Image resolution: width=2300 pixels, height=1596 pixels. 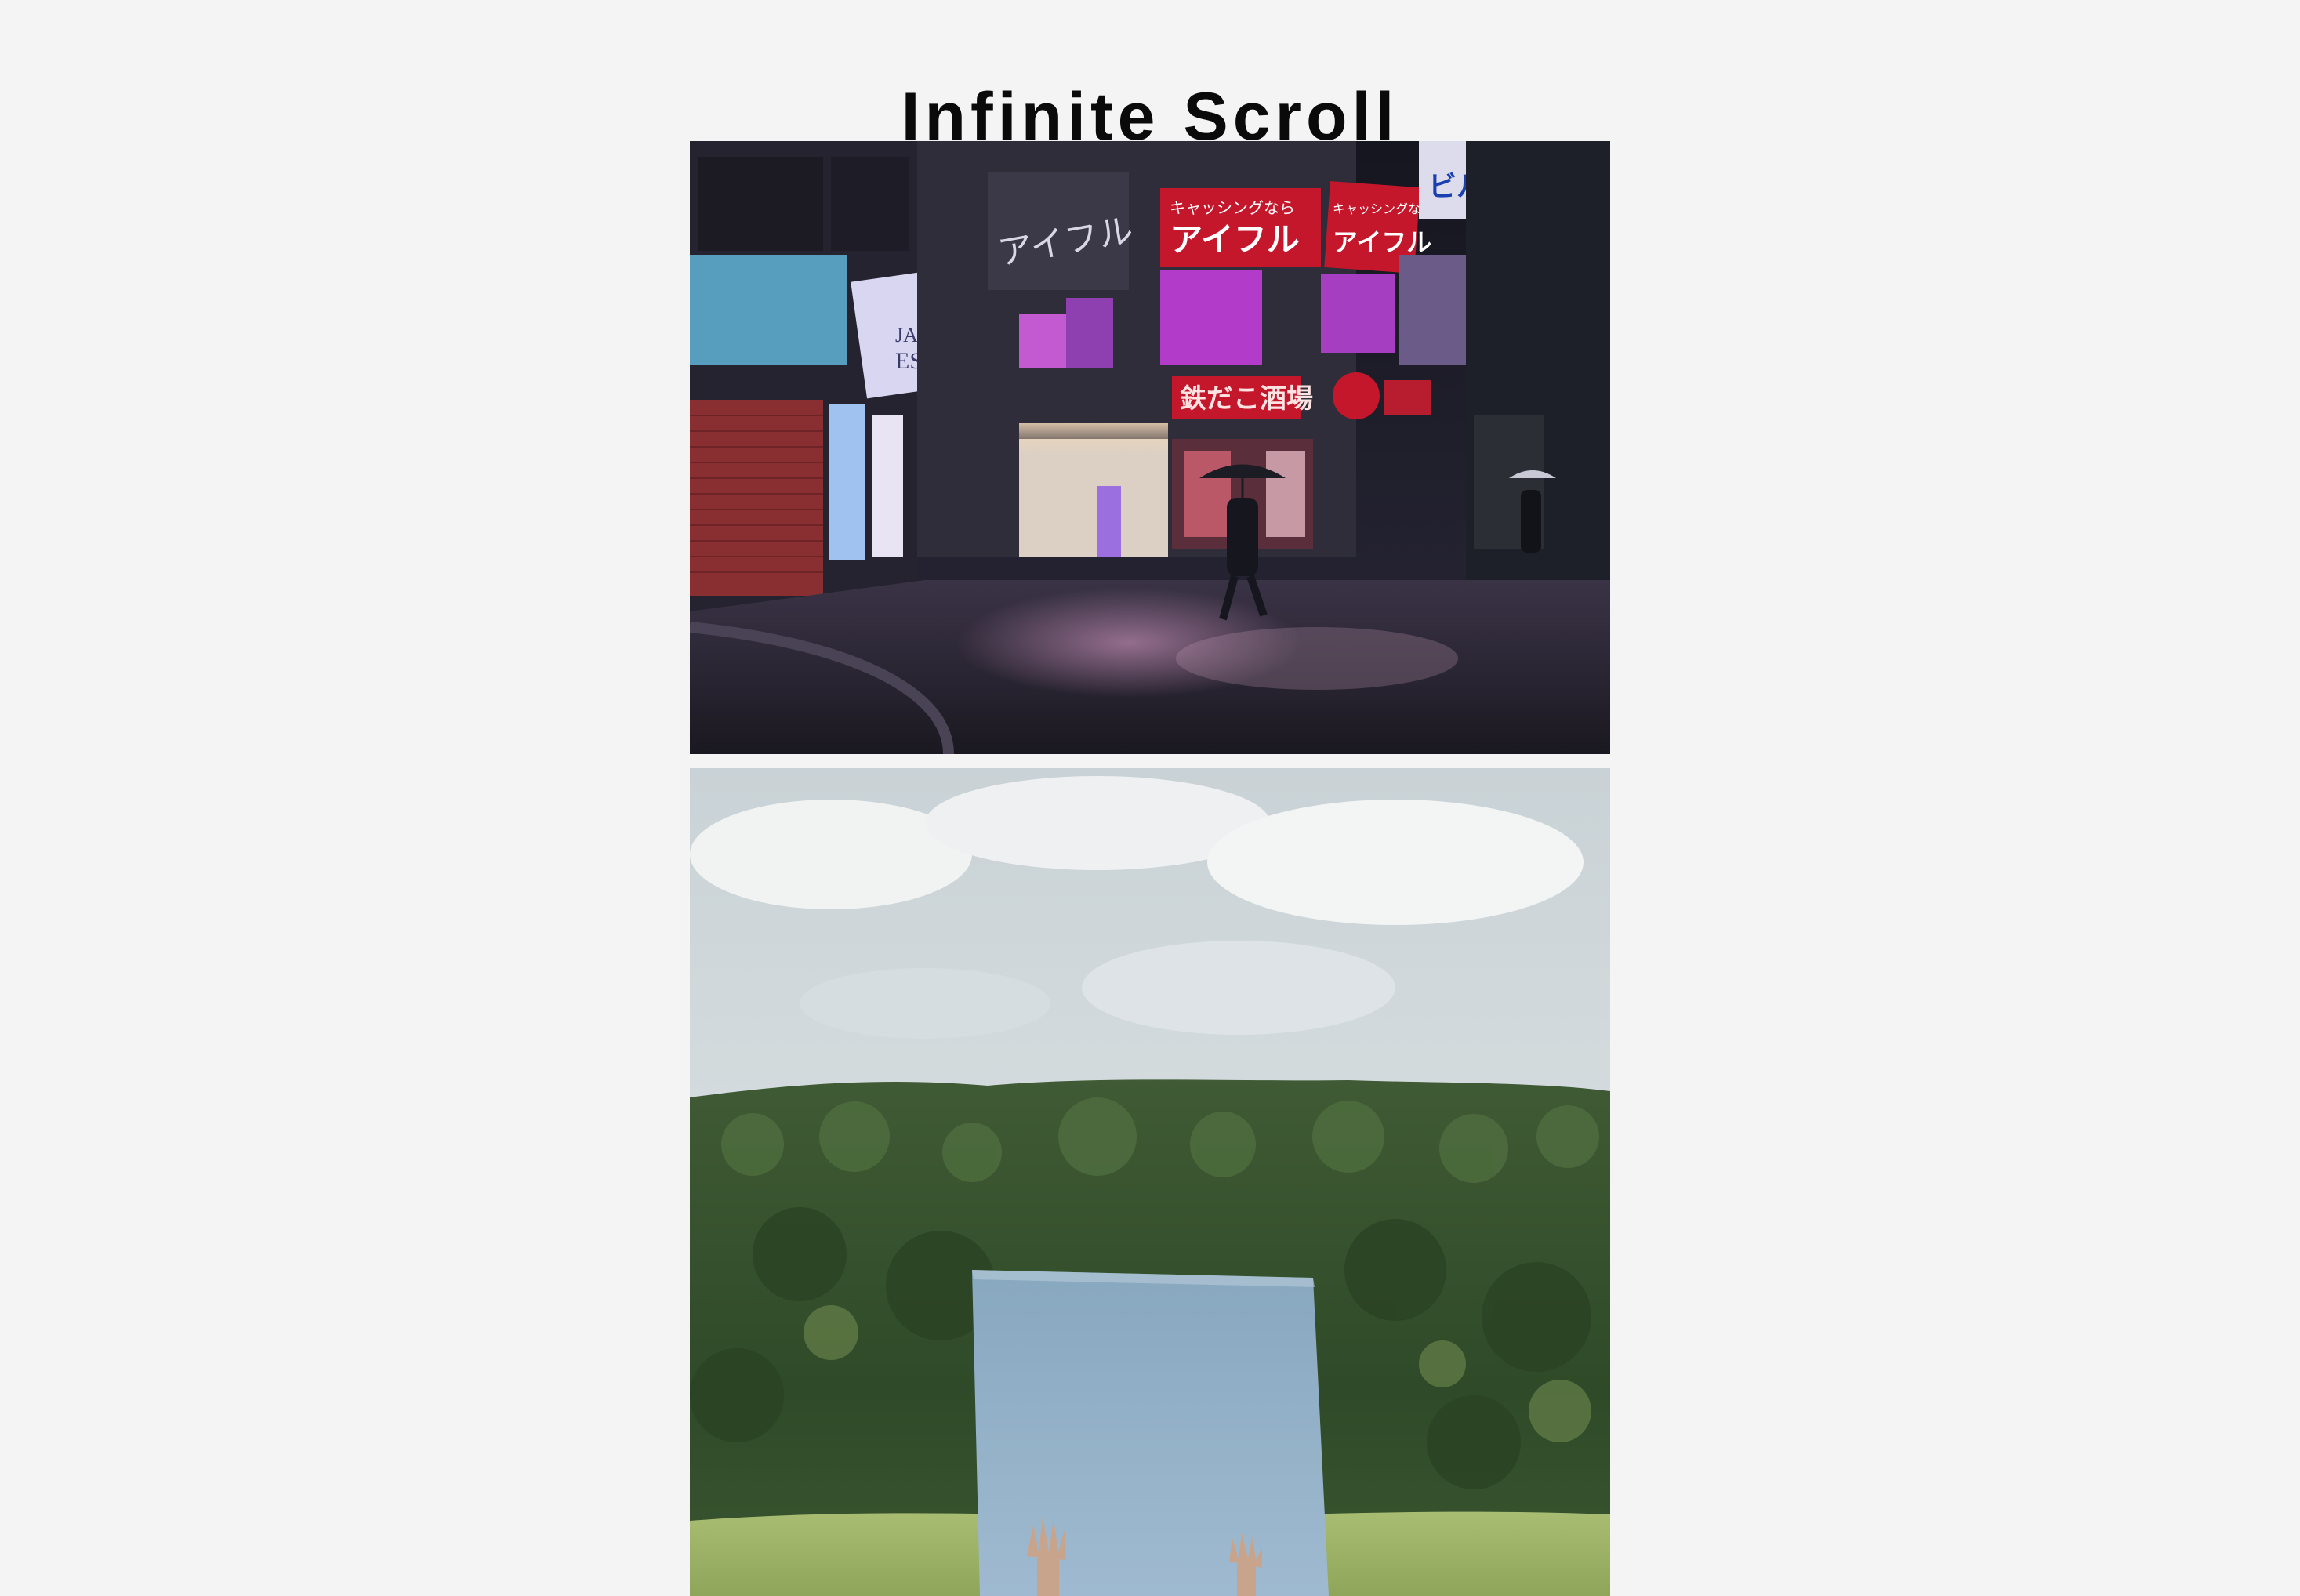 What do you see at coordinates (1382, 242) in the screenshot?
I see `loan-sign-main-2: アイフル` at bounding box center [1382, 242].